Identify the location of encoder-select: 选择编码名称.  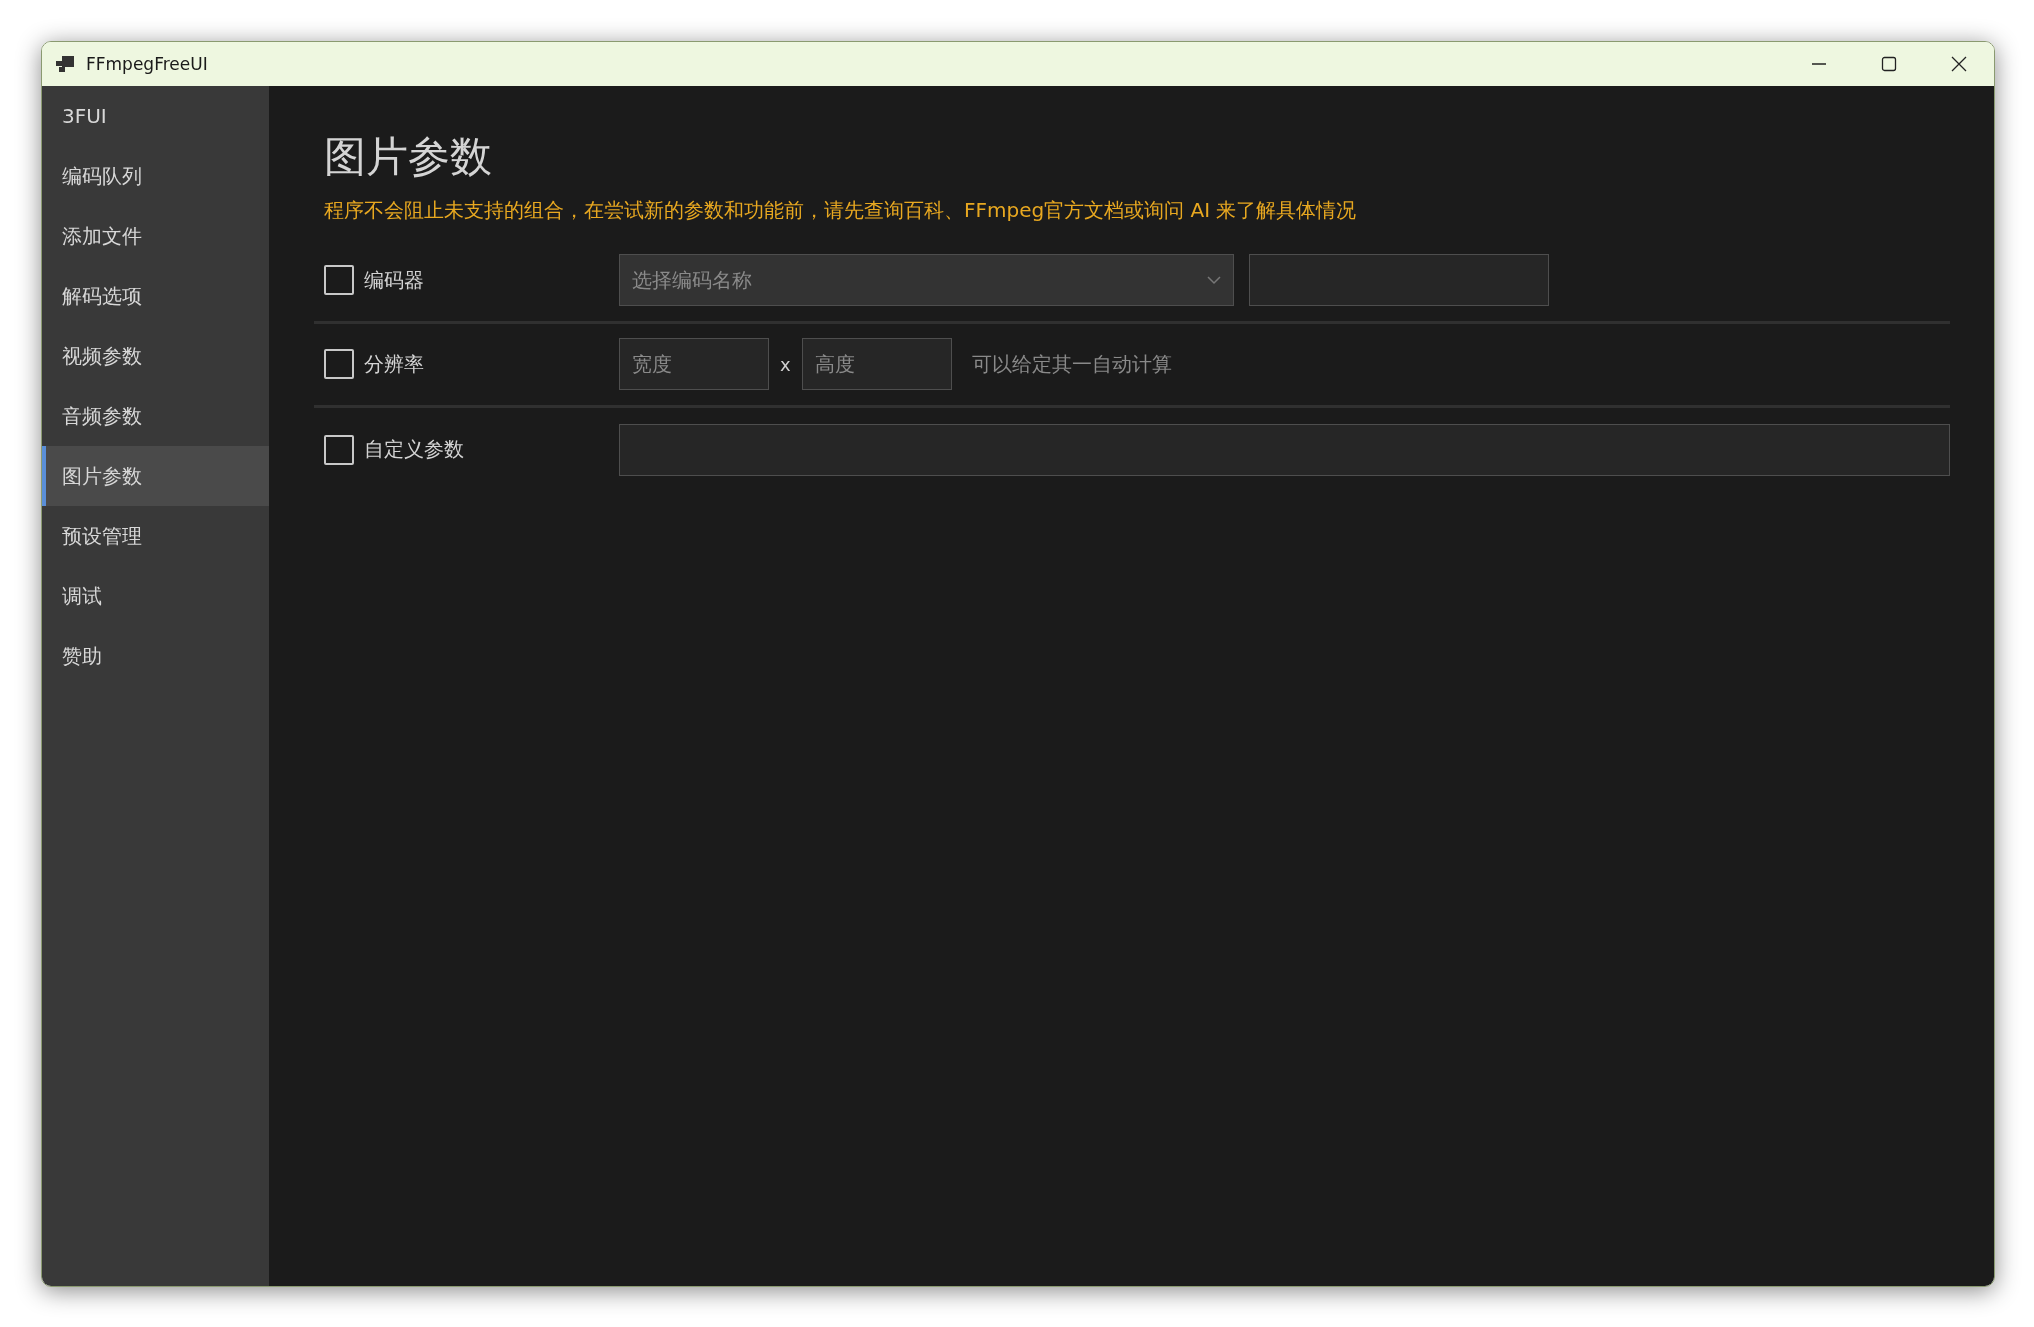
(926, 280).